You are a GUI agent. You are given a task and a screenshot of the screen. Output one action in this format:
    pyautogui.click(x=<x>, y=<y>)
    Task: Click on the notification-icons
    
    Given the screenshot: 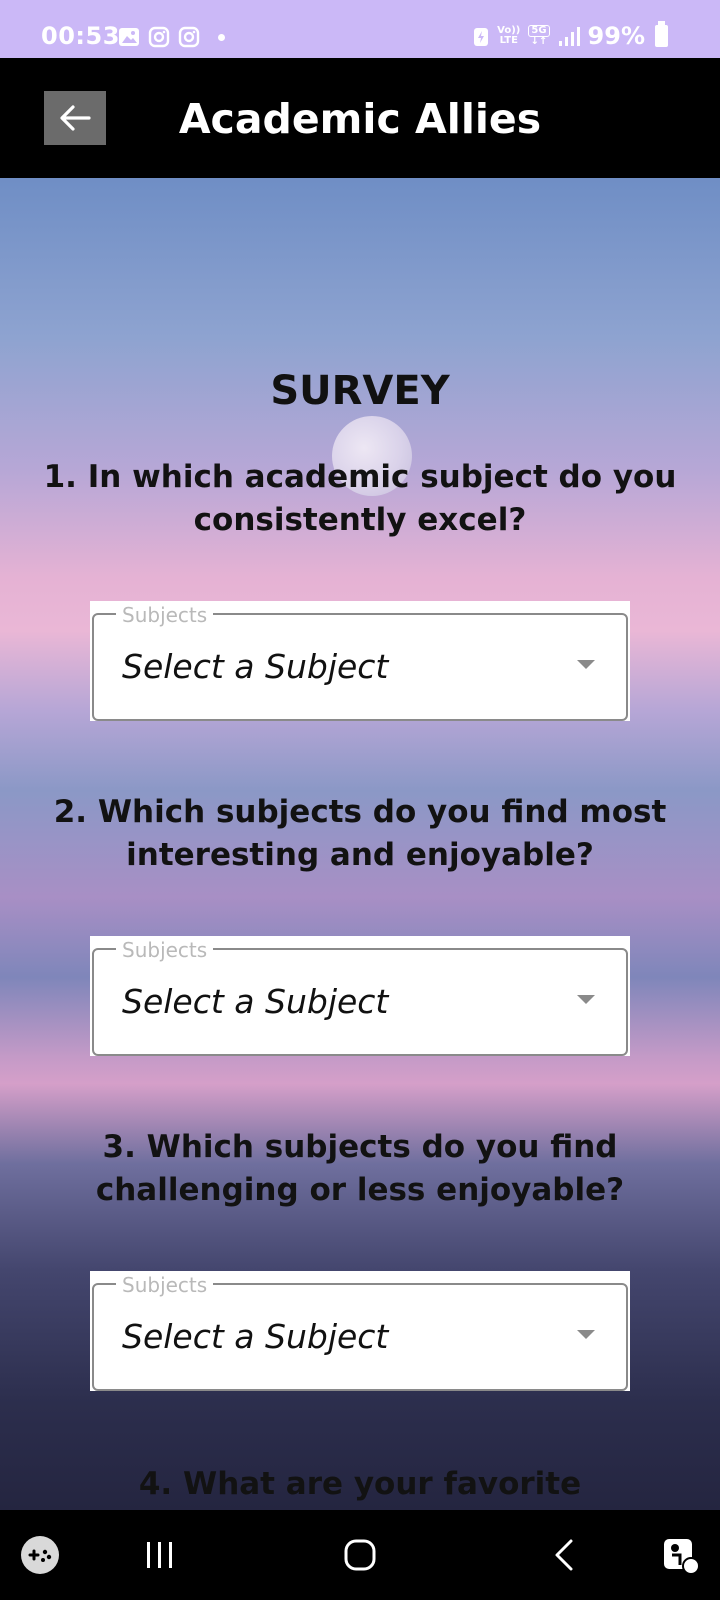 What is the action you would take?
    pyautogui.click(x=171, y=37)
    